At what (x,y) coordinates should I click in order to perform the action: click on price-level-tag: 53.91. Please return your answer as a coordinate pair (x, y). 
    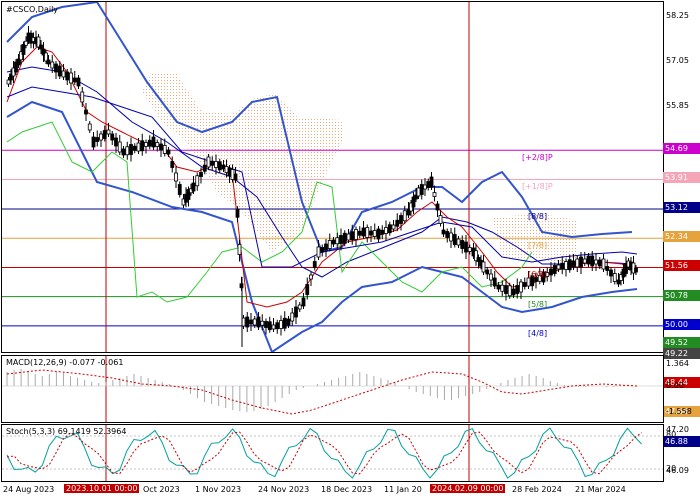
    Looking at the image, I should click on (681, 178).